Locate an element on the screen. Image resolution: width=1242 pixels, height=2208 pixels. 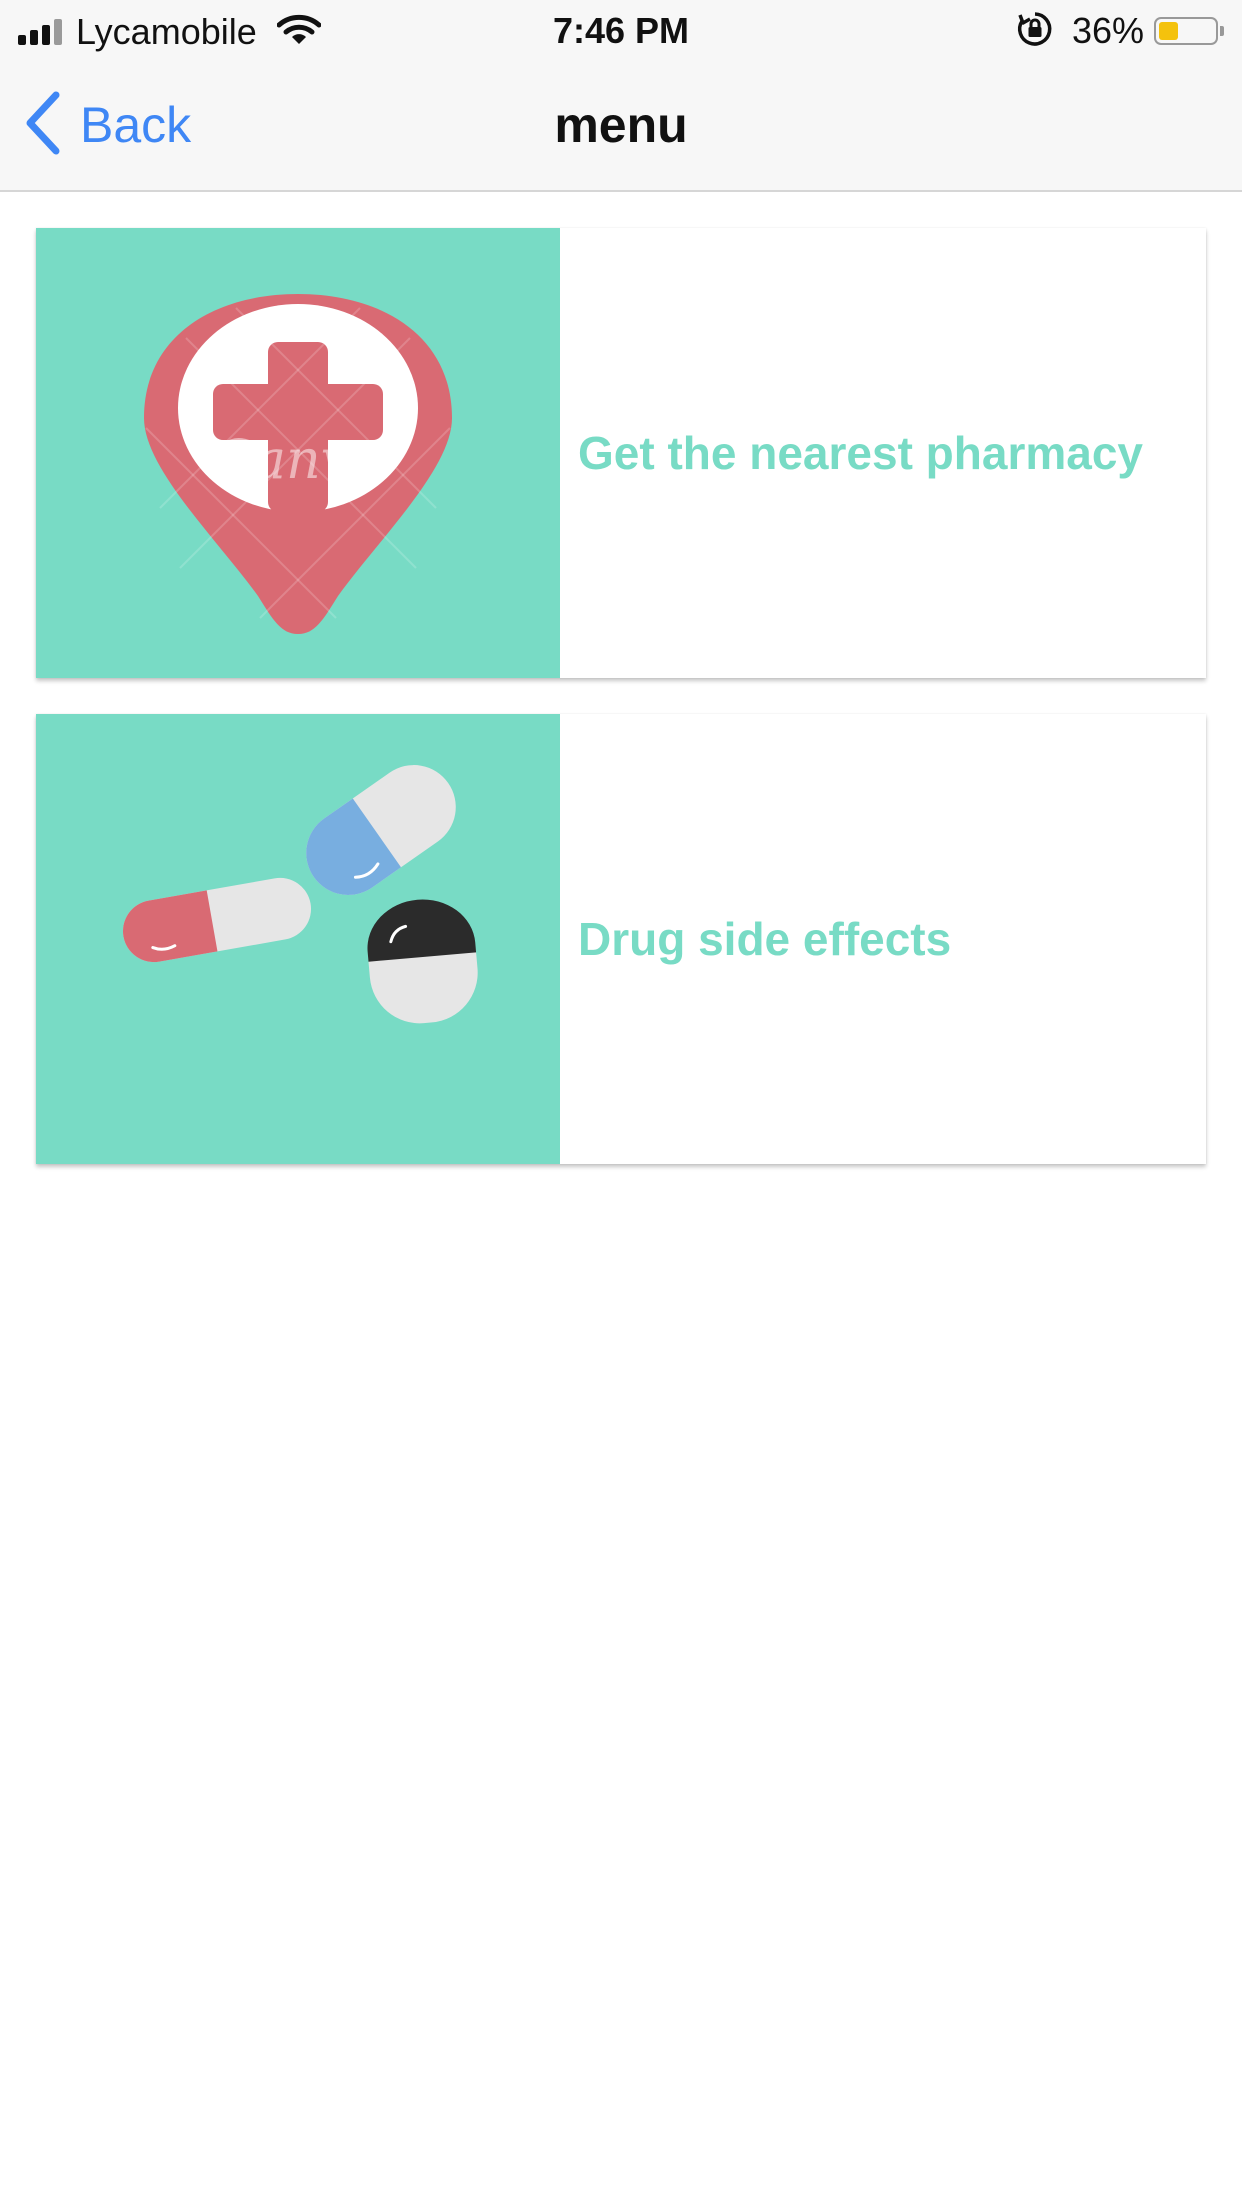
blue-capsule-icon is located at coordinates (381, 830).